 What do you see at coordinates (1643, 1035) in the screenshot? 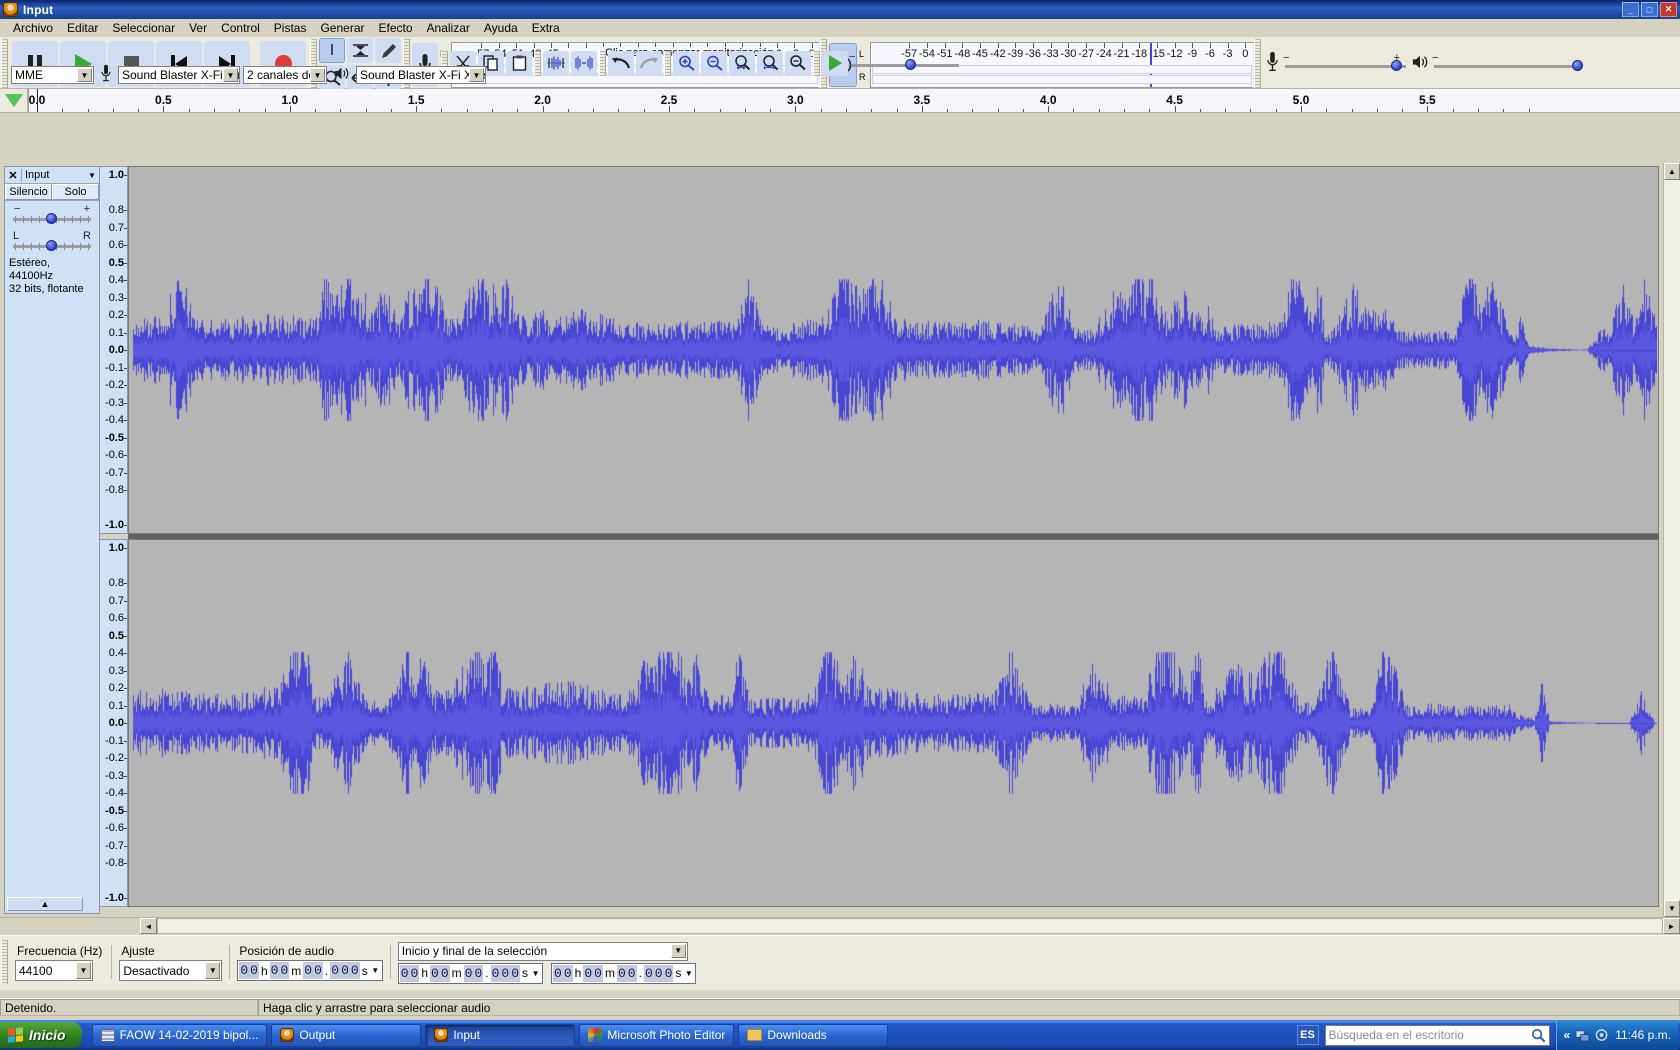
I see `taskbar-clock: 11:46 p.m.` at bounding box center [1643, 1035].